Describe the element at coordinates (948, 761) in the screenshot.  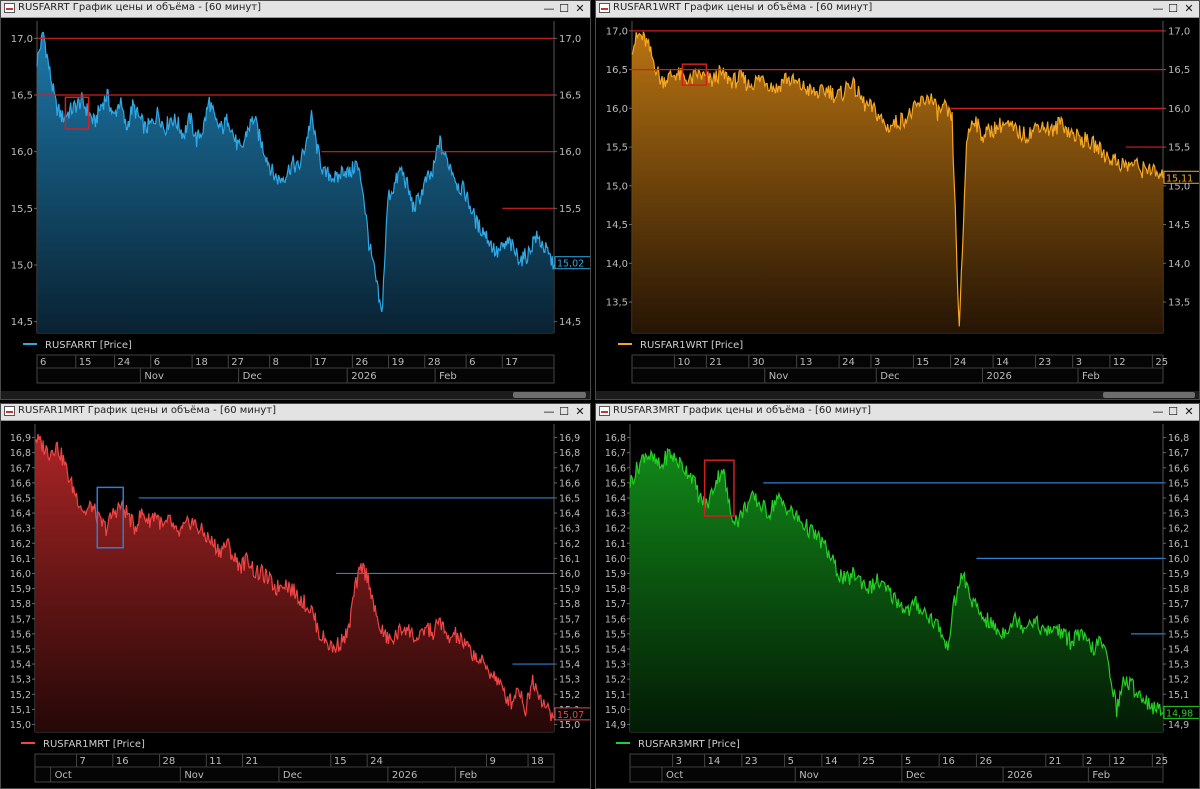
I see `x-tick-label: 16` at that location.